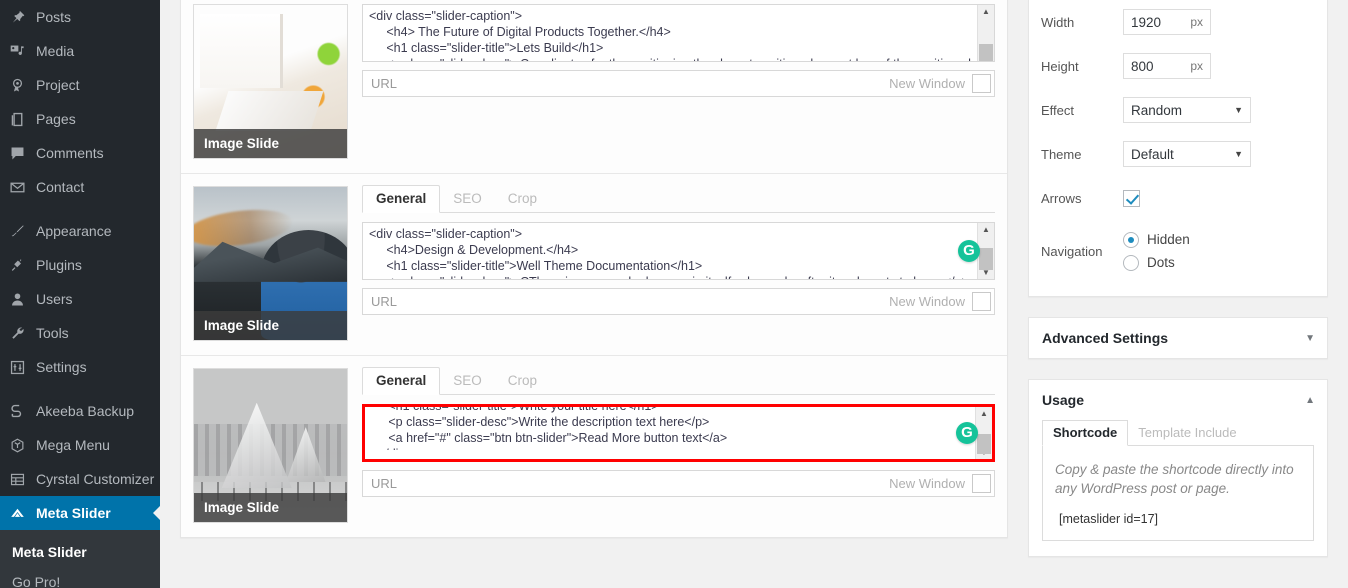 The width and height of the screenshot is (1348, 588). Describe the element at coordinates (80, 333) in the screenshot. I see `sidebar-item-tools: Tools` at that location.